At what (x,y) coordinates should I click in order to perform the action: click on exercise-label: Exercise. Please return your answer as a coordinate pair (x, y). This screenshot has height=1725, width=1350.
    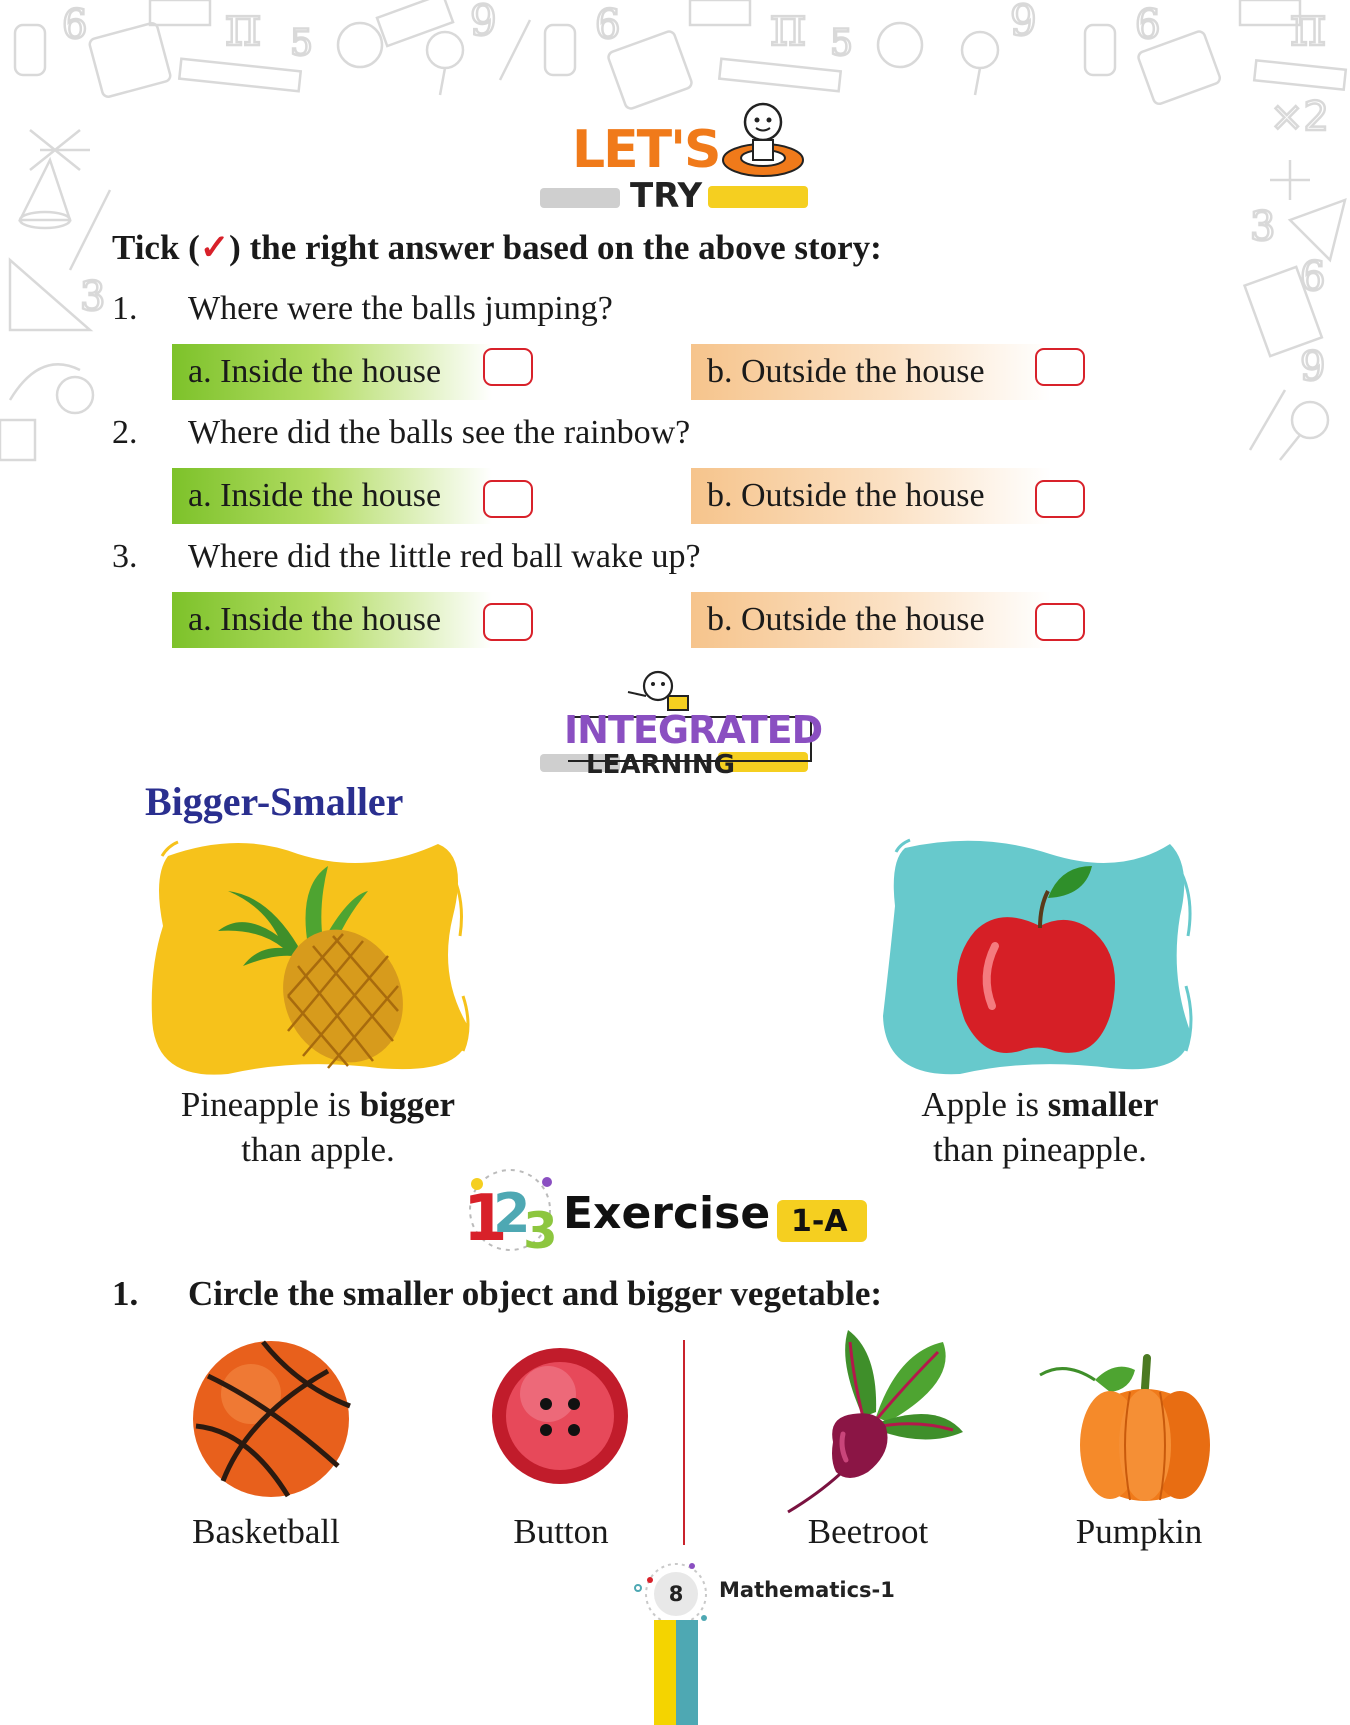
    Looking at the image, I should click on (667, 1213).